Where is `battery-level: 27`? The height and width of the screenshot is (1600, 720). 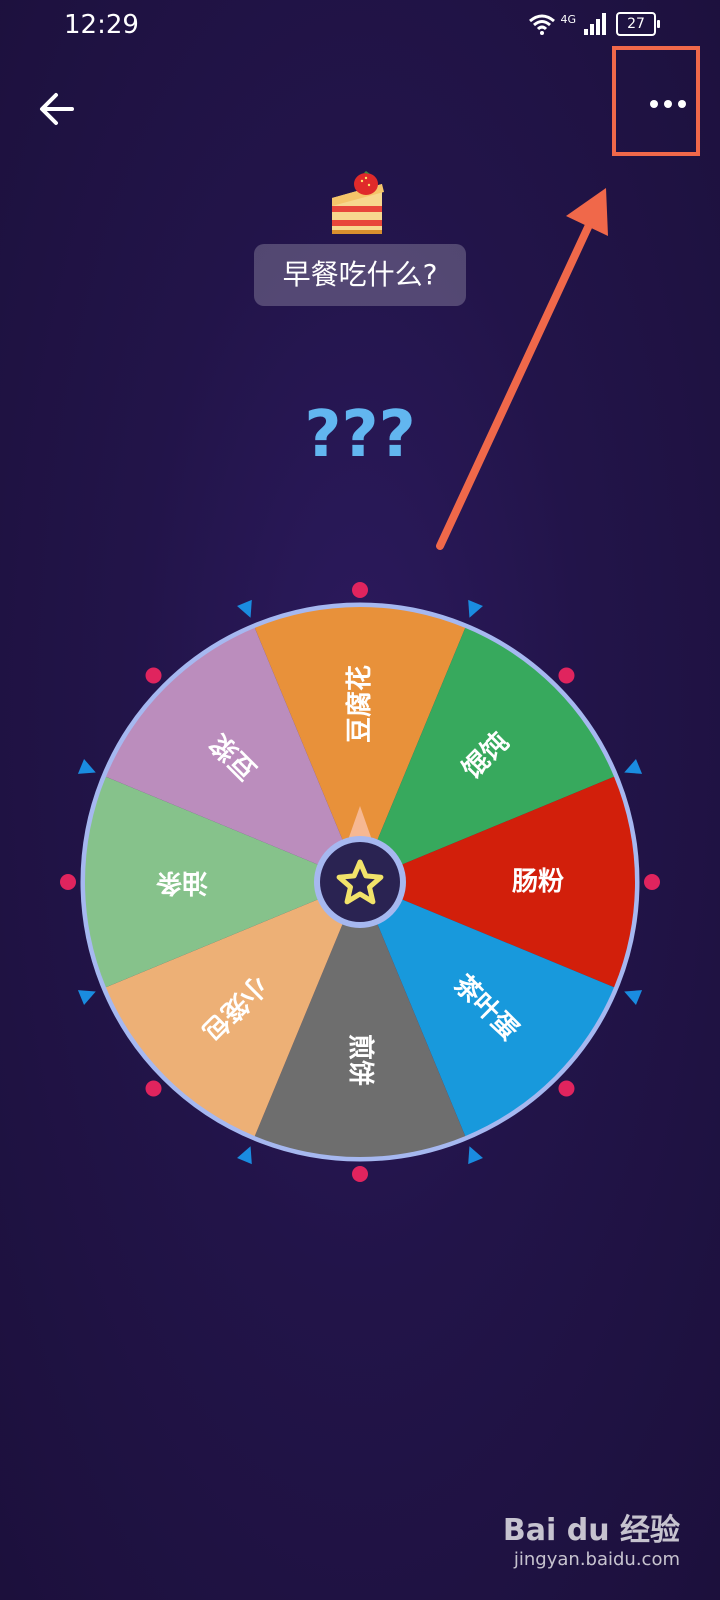
battery-level: 27 is located at coordinates (636, 24).